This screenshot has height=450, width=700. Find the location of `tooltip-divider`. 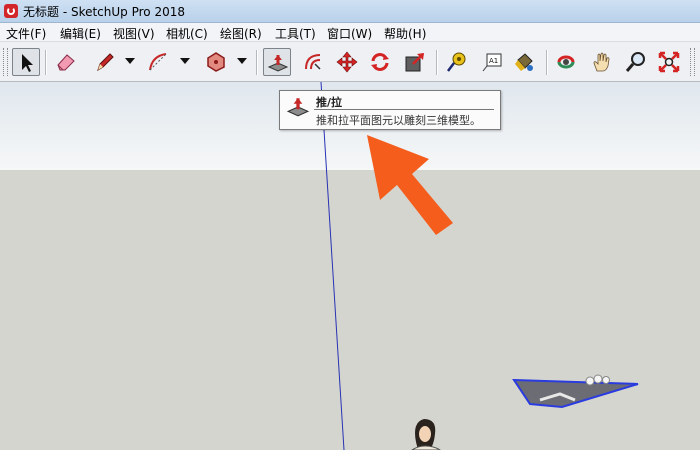

tooltip-divider is located at coordinates (404, 109).